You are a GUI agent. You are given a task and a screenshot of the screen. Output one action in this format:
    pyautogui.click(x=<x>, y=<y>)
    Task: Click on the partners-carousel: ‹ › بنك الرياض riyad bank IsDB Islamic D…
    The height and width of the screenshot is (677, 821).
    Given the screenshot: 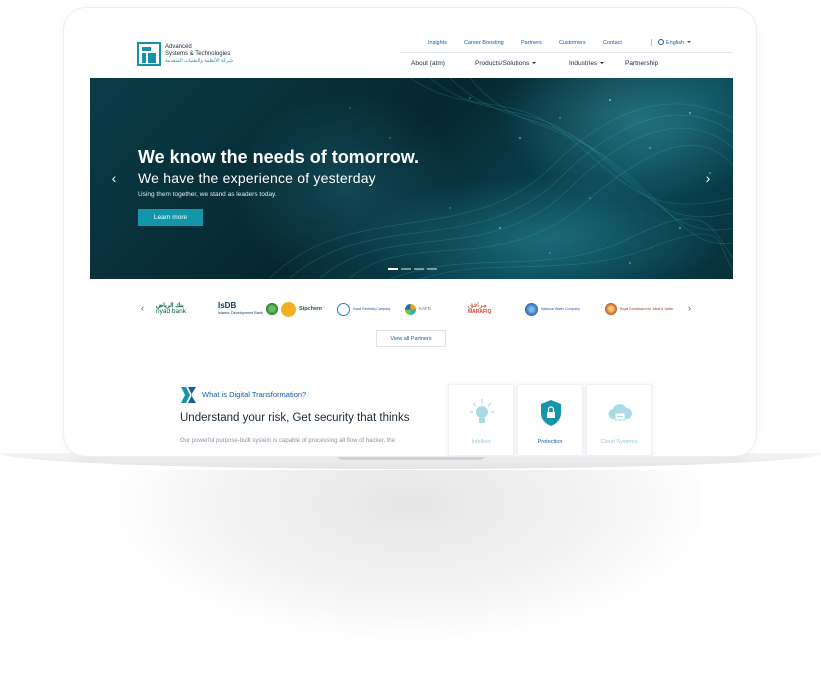 What is the action you would take?
    pyautogui.click(x=411, y=309)
    